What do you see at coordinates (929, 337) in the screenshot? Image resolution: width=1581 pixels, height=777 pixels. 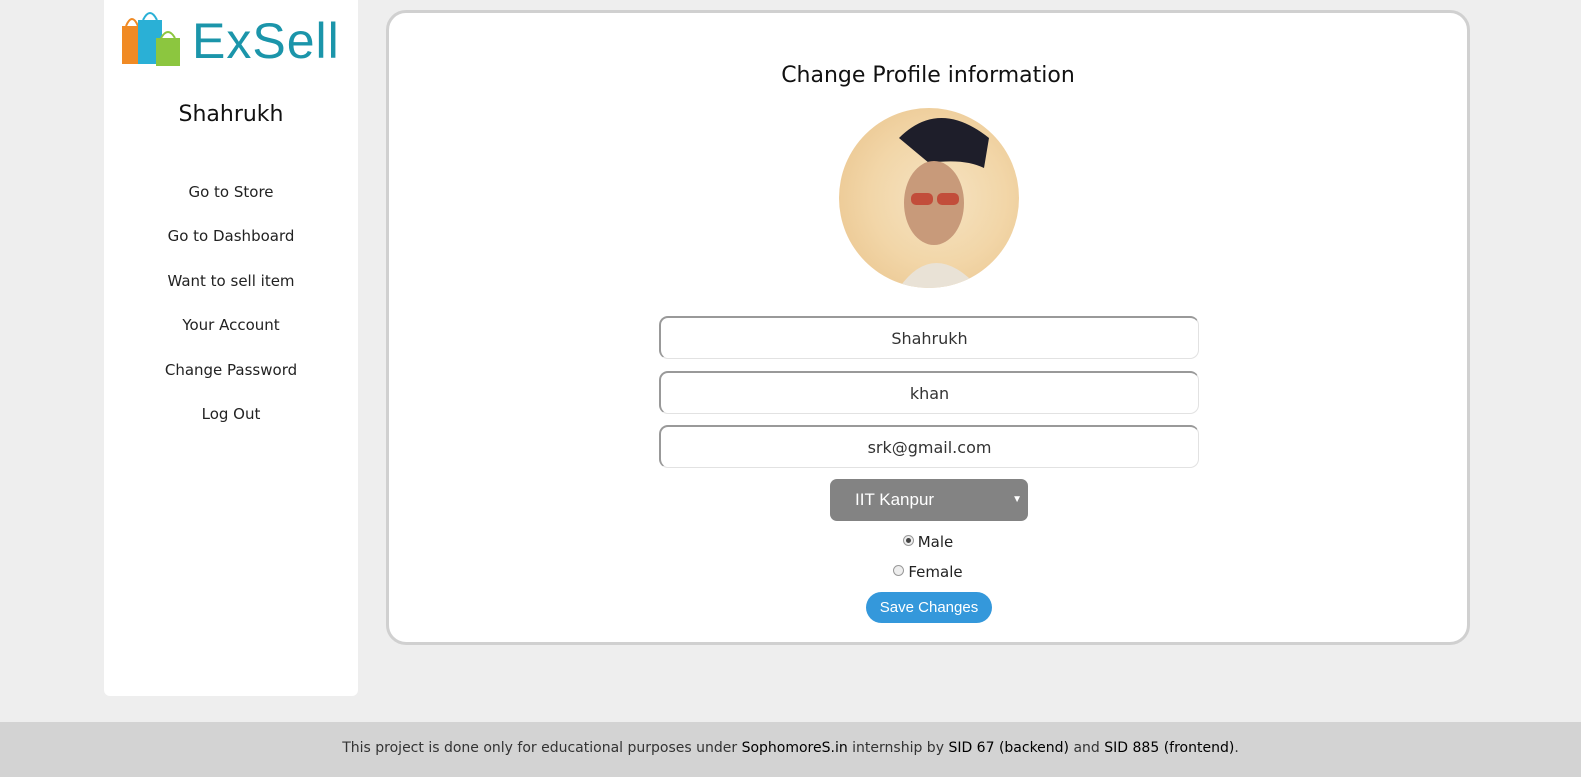 I see `first-name-input` at bounding box center [929, 337].